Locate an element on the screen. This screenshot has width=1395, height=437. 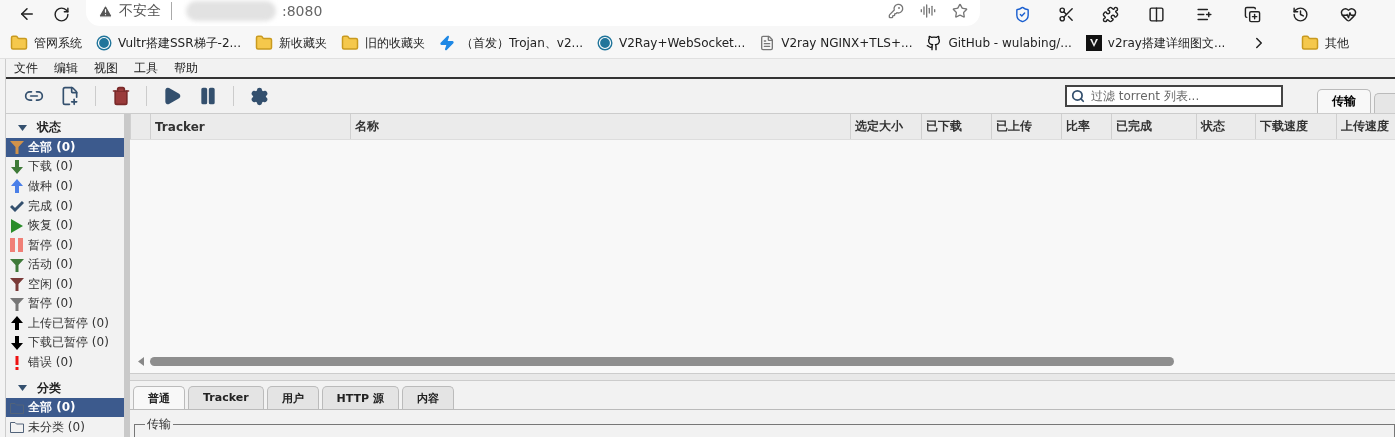
page-icon is located at coordinates (767, 43).